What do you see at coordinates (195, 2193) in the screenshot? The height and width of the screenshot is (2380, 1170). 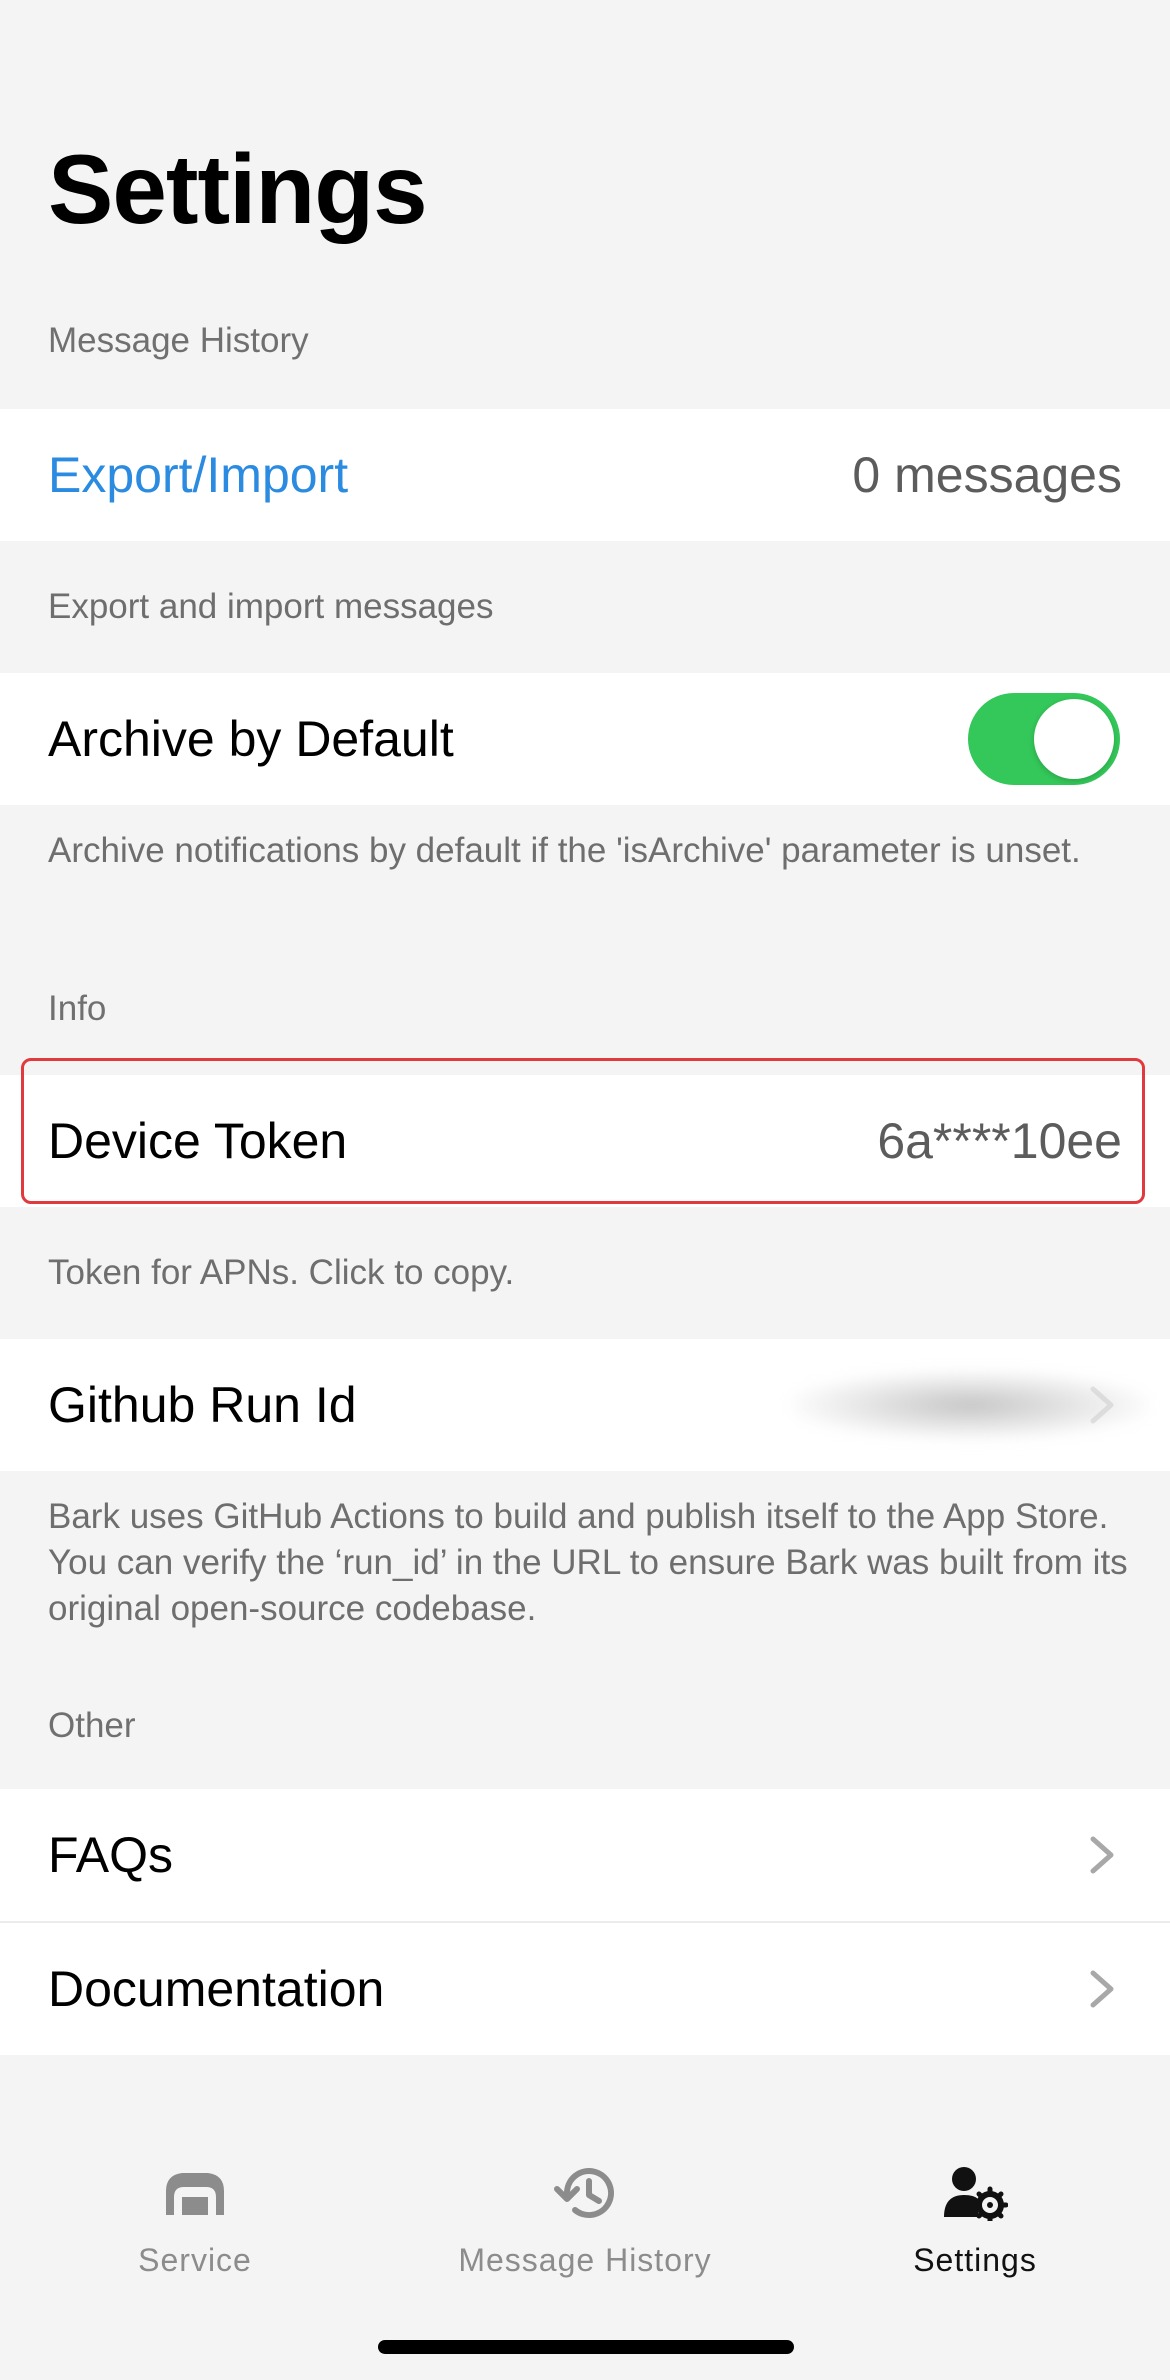 I see `service-icon` at bounding box center [195, 2193].